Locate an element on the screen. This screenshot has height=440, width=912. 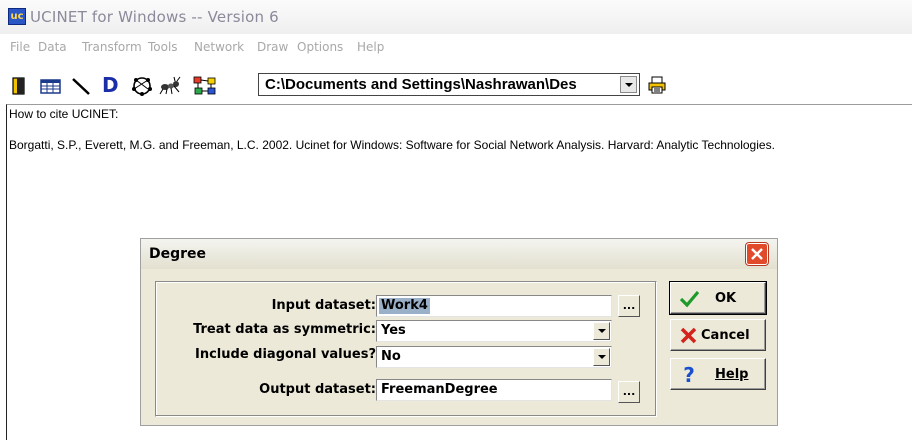
netdraw-icon is located at coordinates (142, 86).